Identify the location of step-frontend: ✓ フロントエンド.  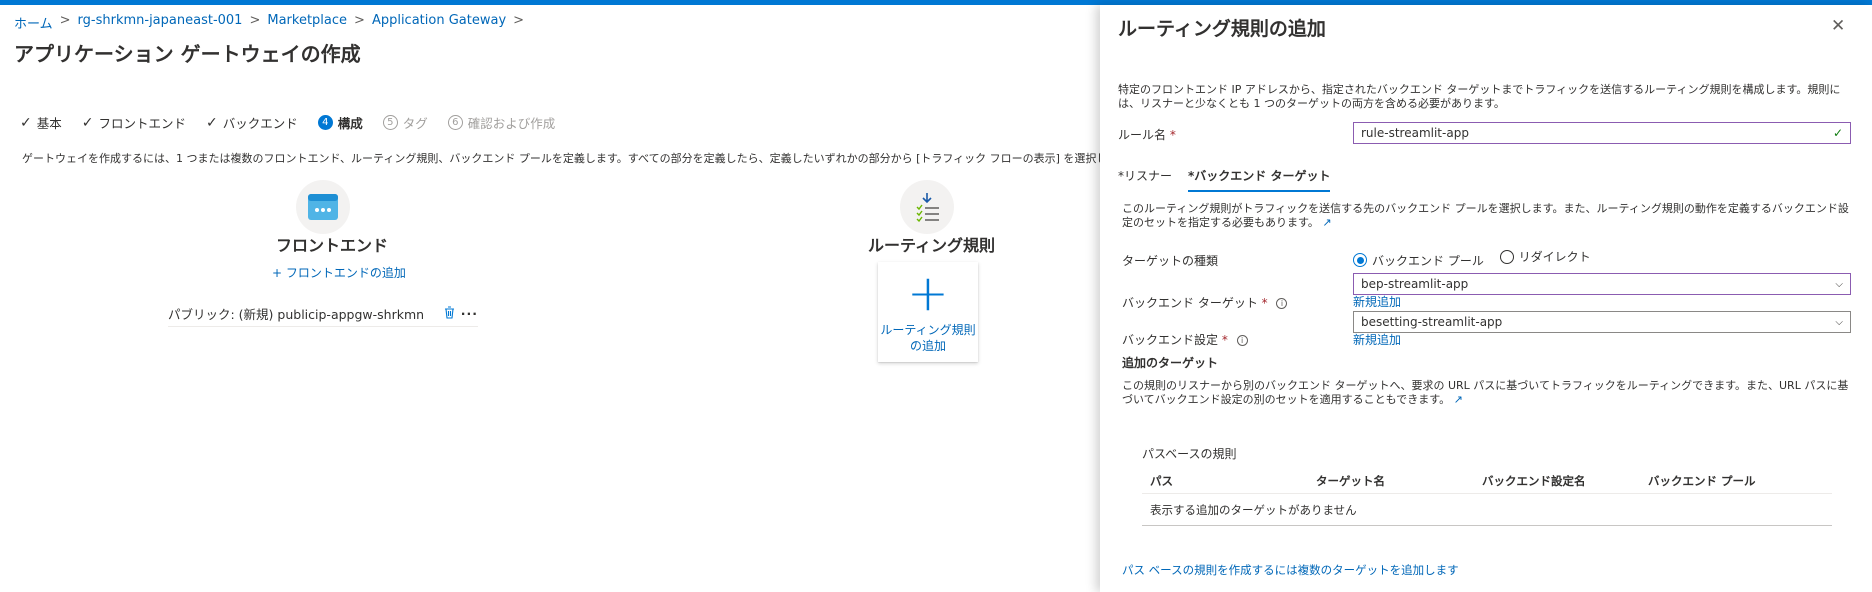
(134, 122).